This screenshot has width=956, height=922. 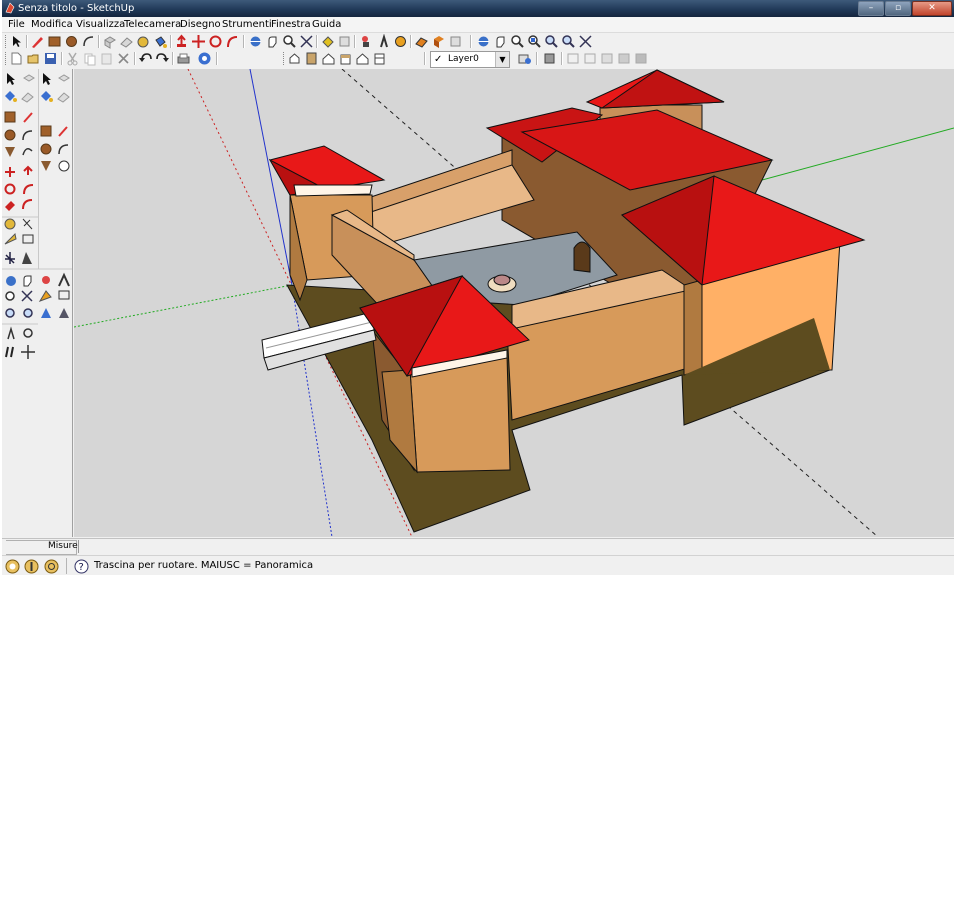 I want to click on walk-icon, so click(x=383, y=41).